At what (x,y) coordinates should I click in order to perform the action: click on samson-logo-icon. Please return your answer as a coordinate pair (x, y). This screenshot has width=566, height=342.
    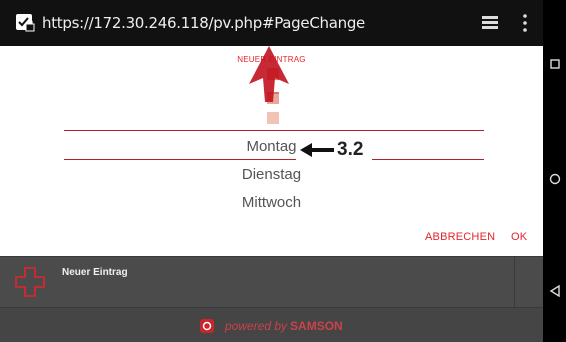
    Looking at the image, I should click on (207, 326).